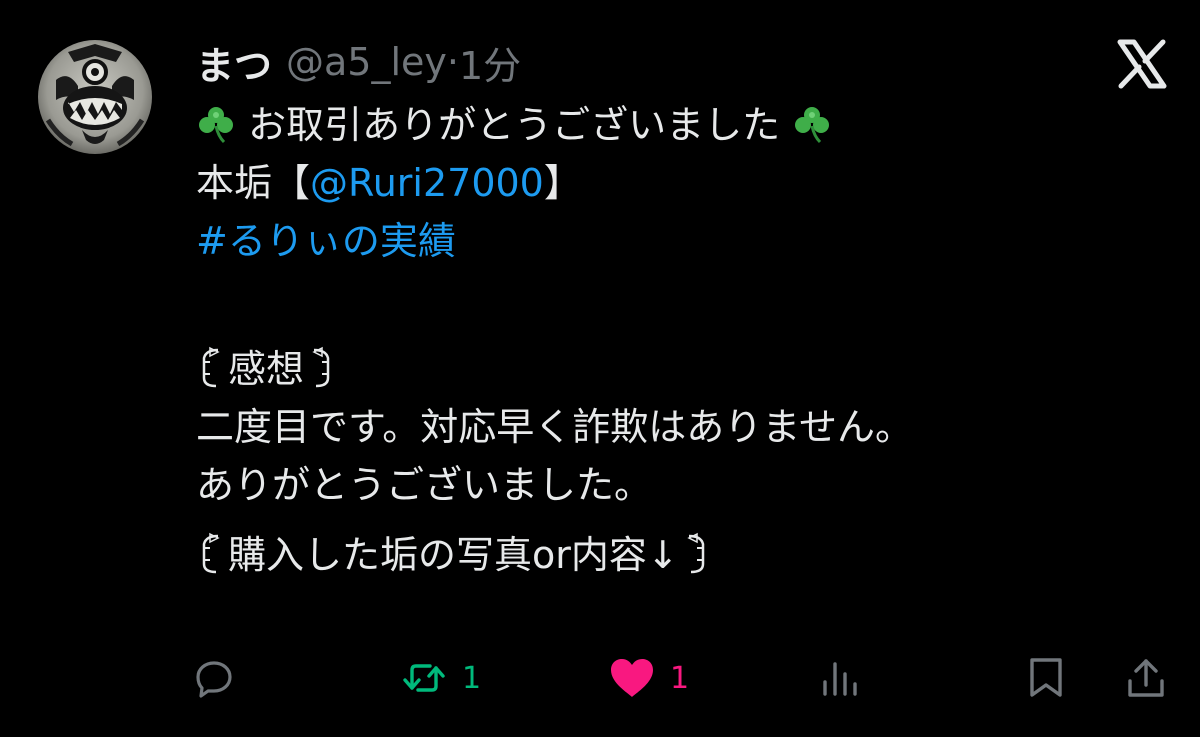 The height and width of the screenshot is (737, 1200). I want to click on bookmark-button, so click(1046, 678).